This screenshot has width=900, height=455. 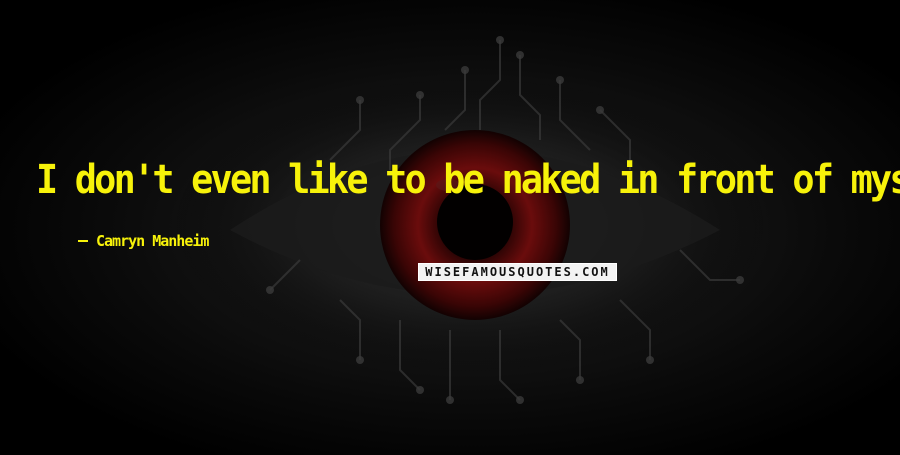 I want to click on author-attribution: Camryn Manheim, so click(x=143, y=241).